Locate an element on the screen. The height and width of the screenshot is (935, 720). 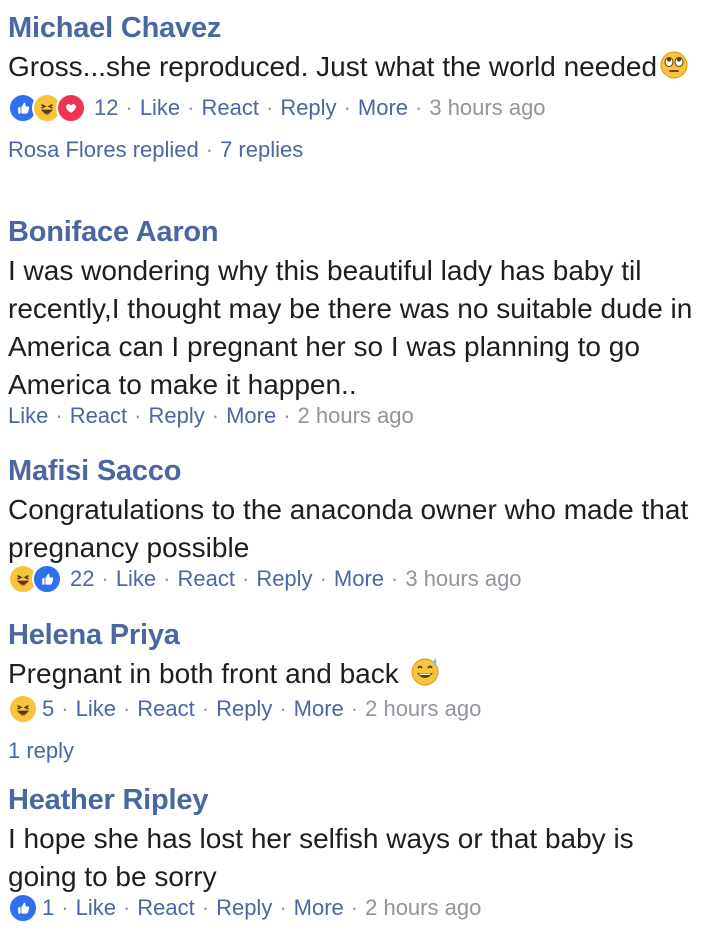
comment-author: Michael Chavez is located at coordinates (358, 28).